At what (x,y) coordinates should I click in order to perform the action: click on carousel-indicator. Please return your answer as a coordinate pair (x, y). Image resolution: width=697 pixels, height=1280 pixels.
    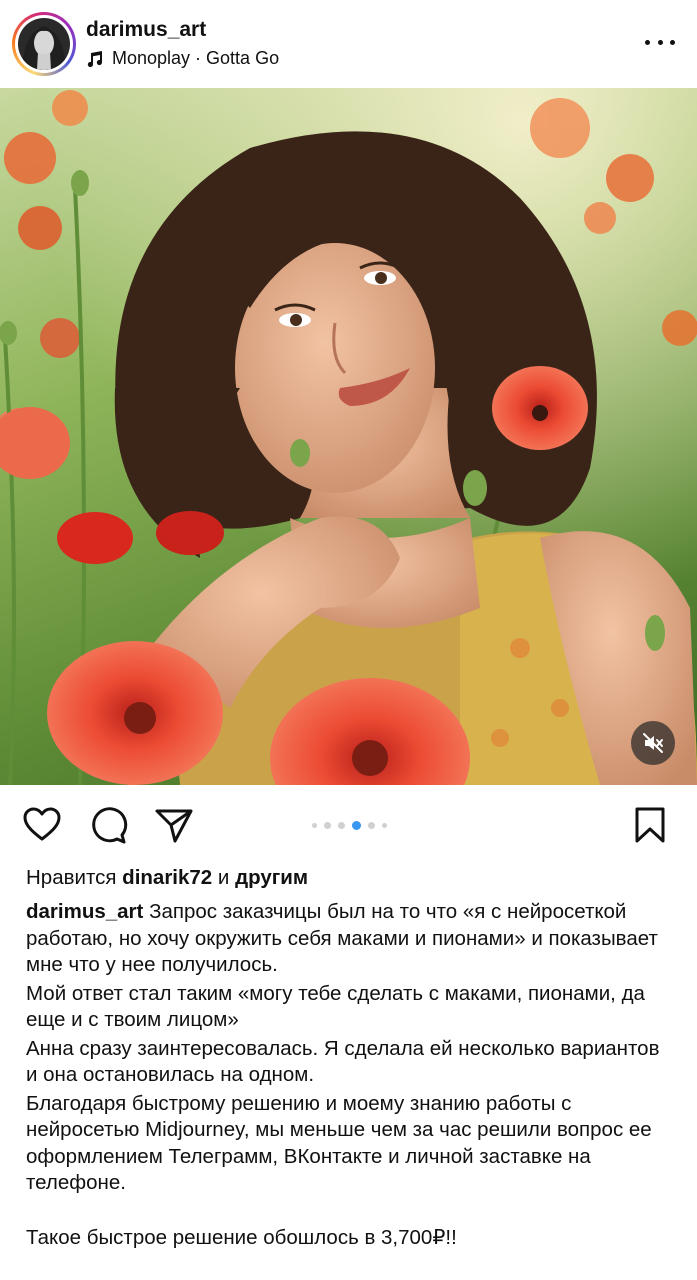
    Looking at the image, I should click on (349, 825).